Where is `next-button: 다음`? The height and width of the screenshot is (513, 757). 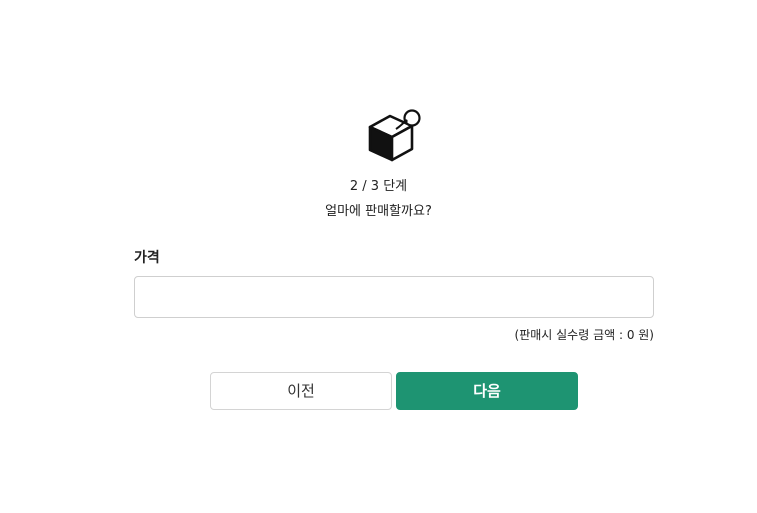 next-button: 다음 is located at coordinates (487, 391).